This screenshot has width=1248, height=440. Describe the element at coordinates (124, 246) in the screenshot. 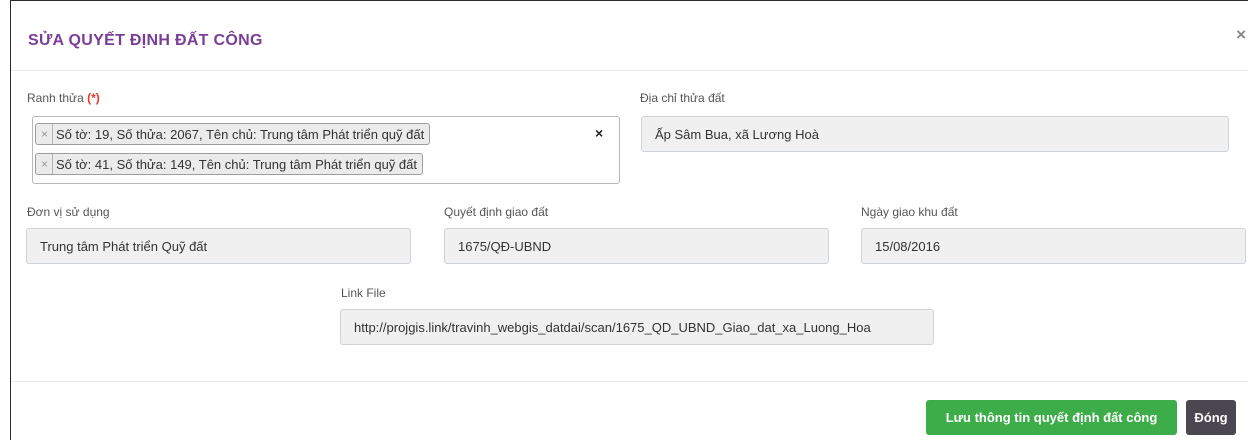

I see `don-vi-value: Trung tâm Phát triển Quỹ đất` at that location.